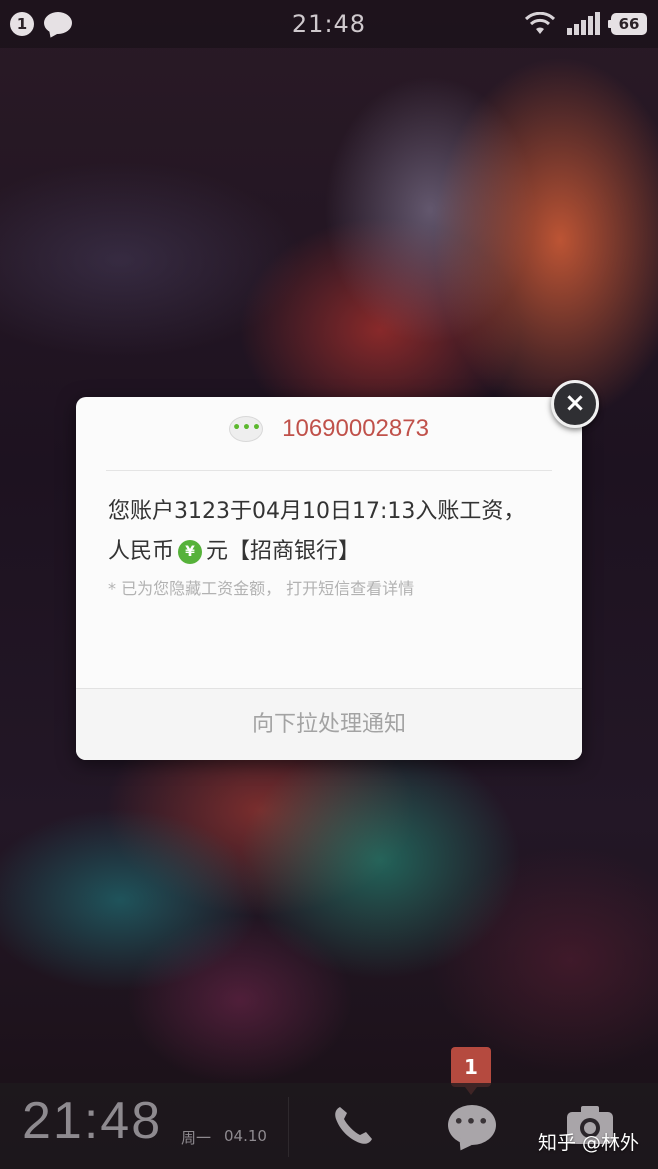 The height and width of the screenshot is (1169, 658). What do you see at coordinates (245, 1136) in the screenshot?
I see `dock-date: 04.10` at bounding box center [245, 1136].